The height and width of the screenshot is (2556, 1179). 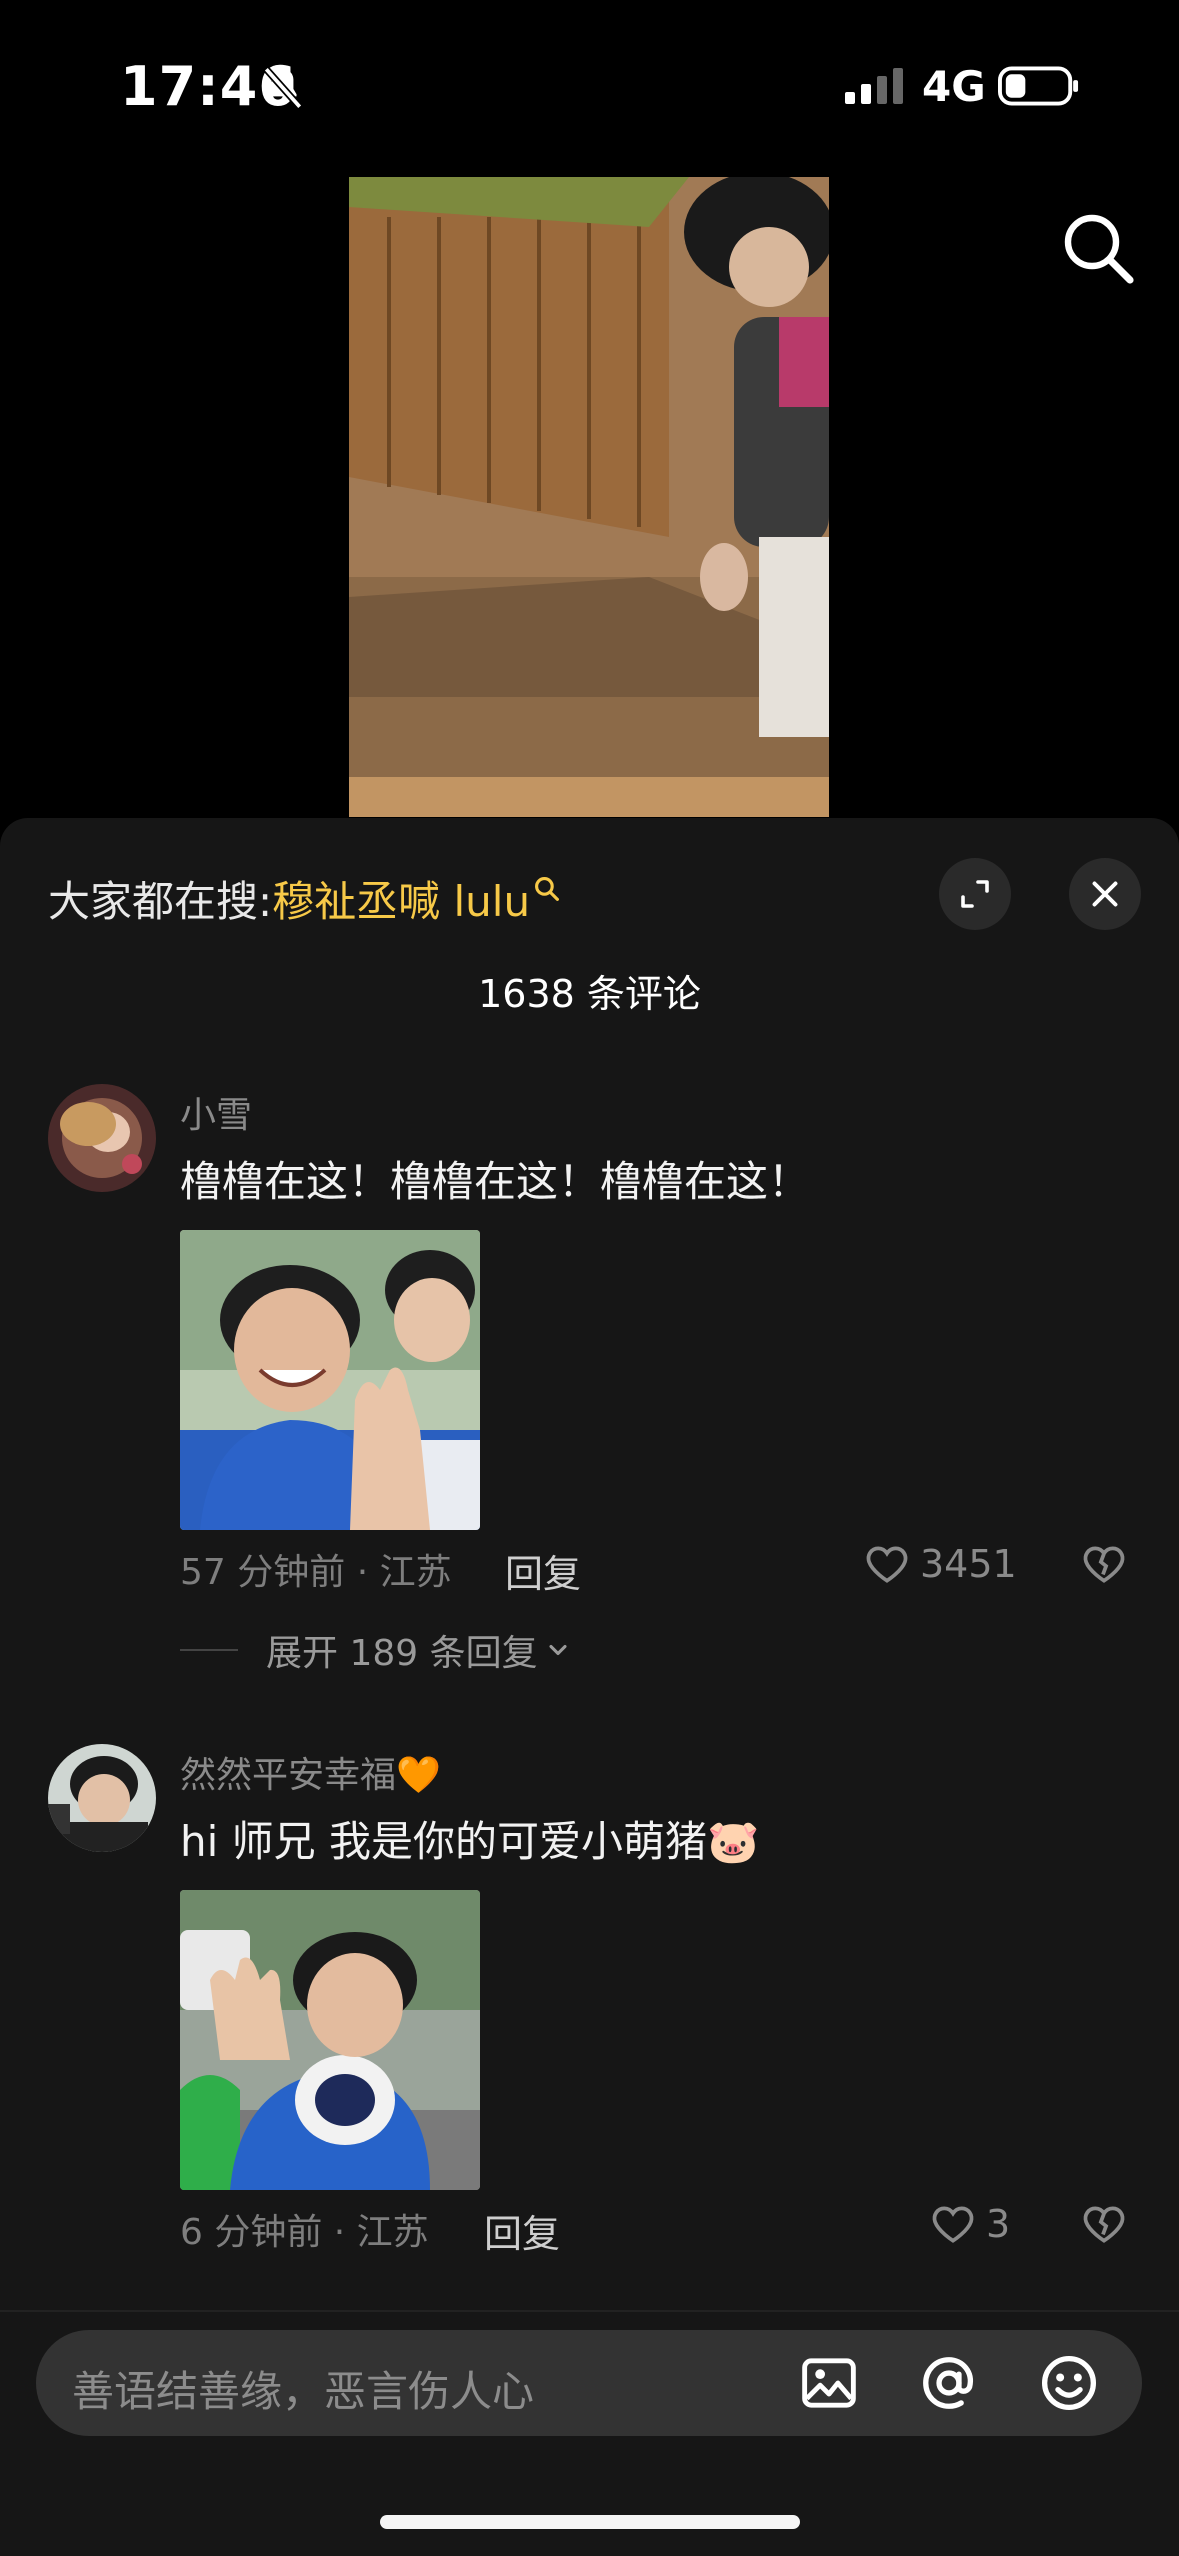 I want to click on like-button: 3, so click(x=969, y=2224).